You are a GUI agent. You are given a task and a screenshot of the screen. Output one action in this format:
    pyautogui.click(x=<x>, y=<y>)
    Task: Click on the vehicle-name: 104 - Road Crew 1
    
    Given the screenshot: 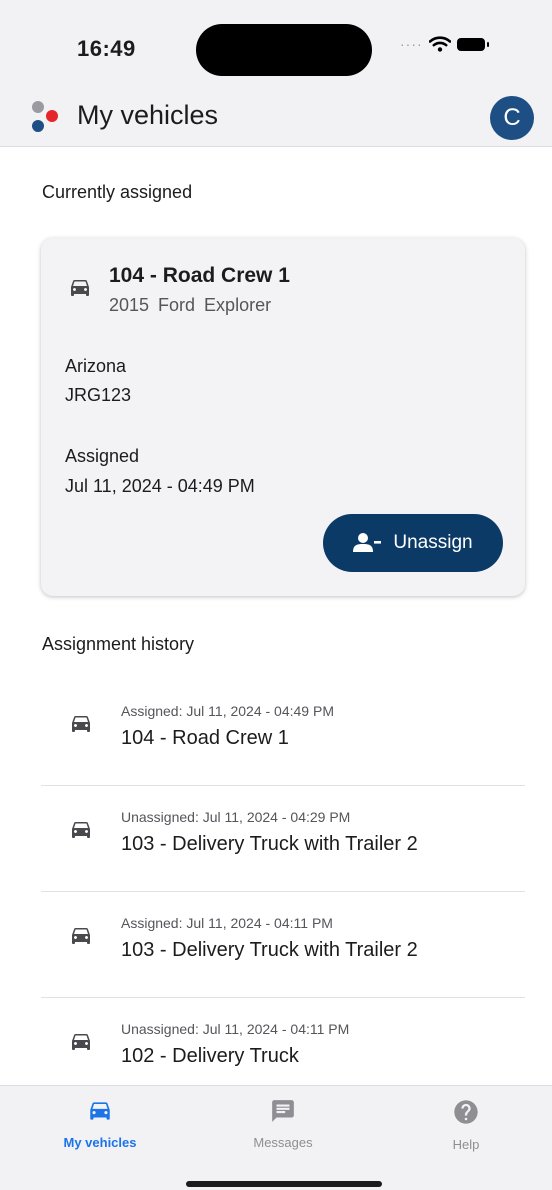 What is the action you would take?
    pyautogui.click(x=199, y=275)
    